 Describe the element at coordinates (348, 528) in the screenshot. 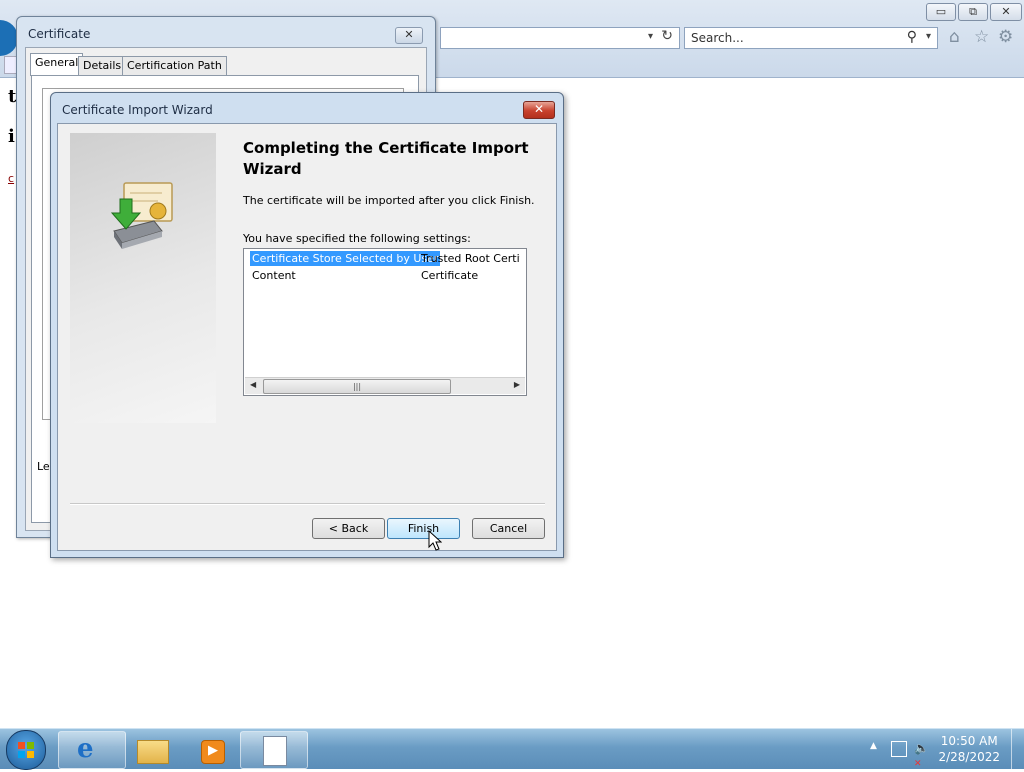

I see `back-button: < Back` at that location.